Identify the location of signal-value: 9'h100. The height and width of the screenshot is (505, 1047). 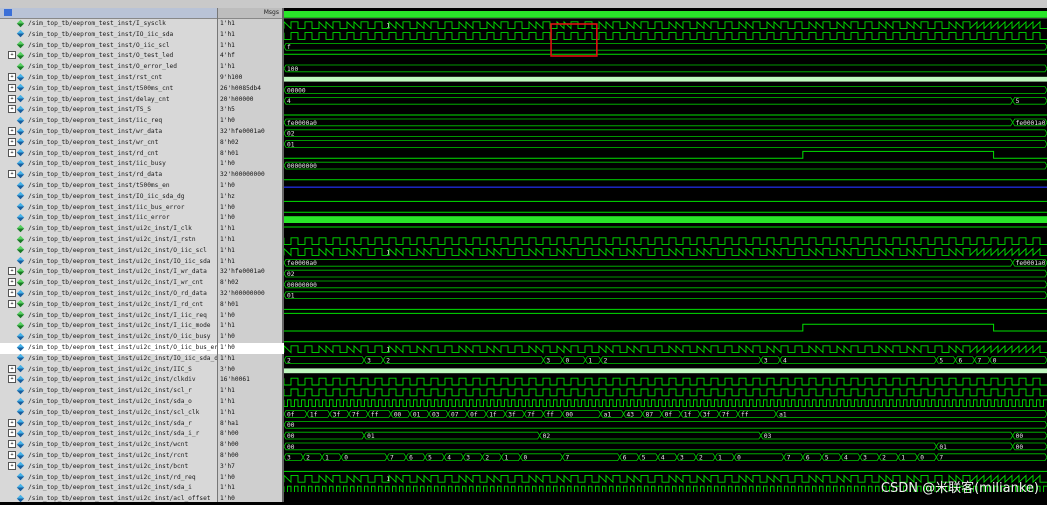
(231, 77).